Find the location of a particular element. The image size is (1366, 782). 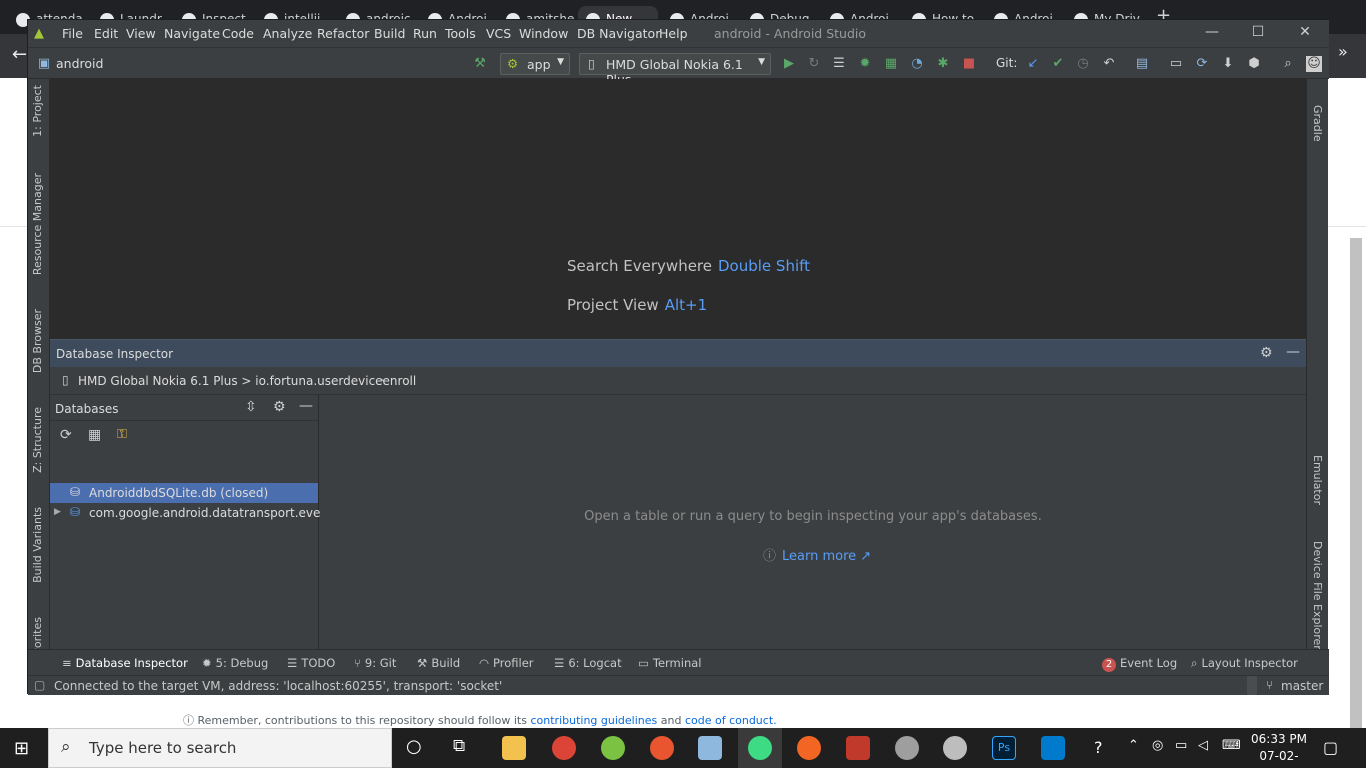

memory-indicator is located at coordinates (1252, 685).